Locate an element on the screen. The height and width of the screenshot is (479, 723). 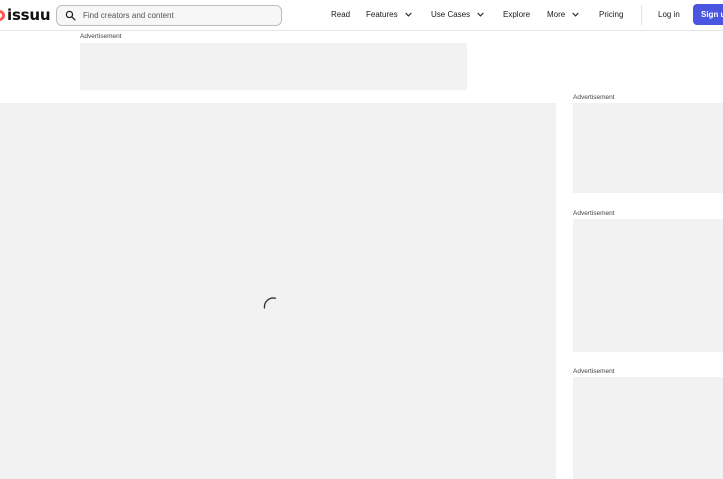
side-ad-label-3: Advertisement is located at coordinates (594, 371).